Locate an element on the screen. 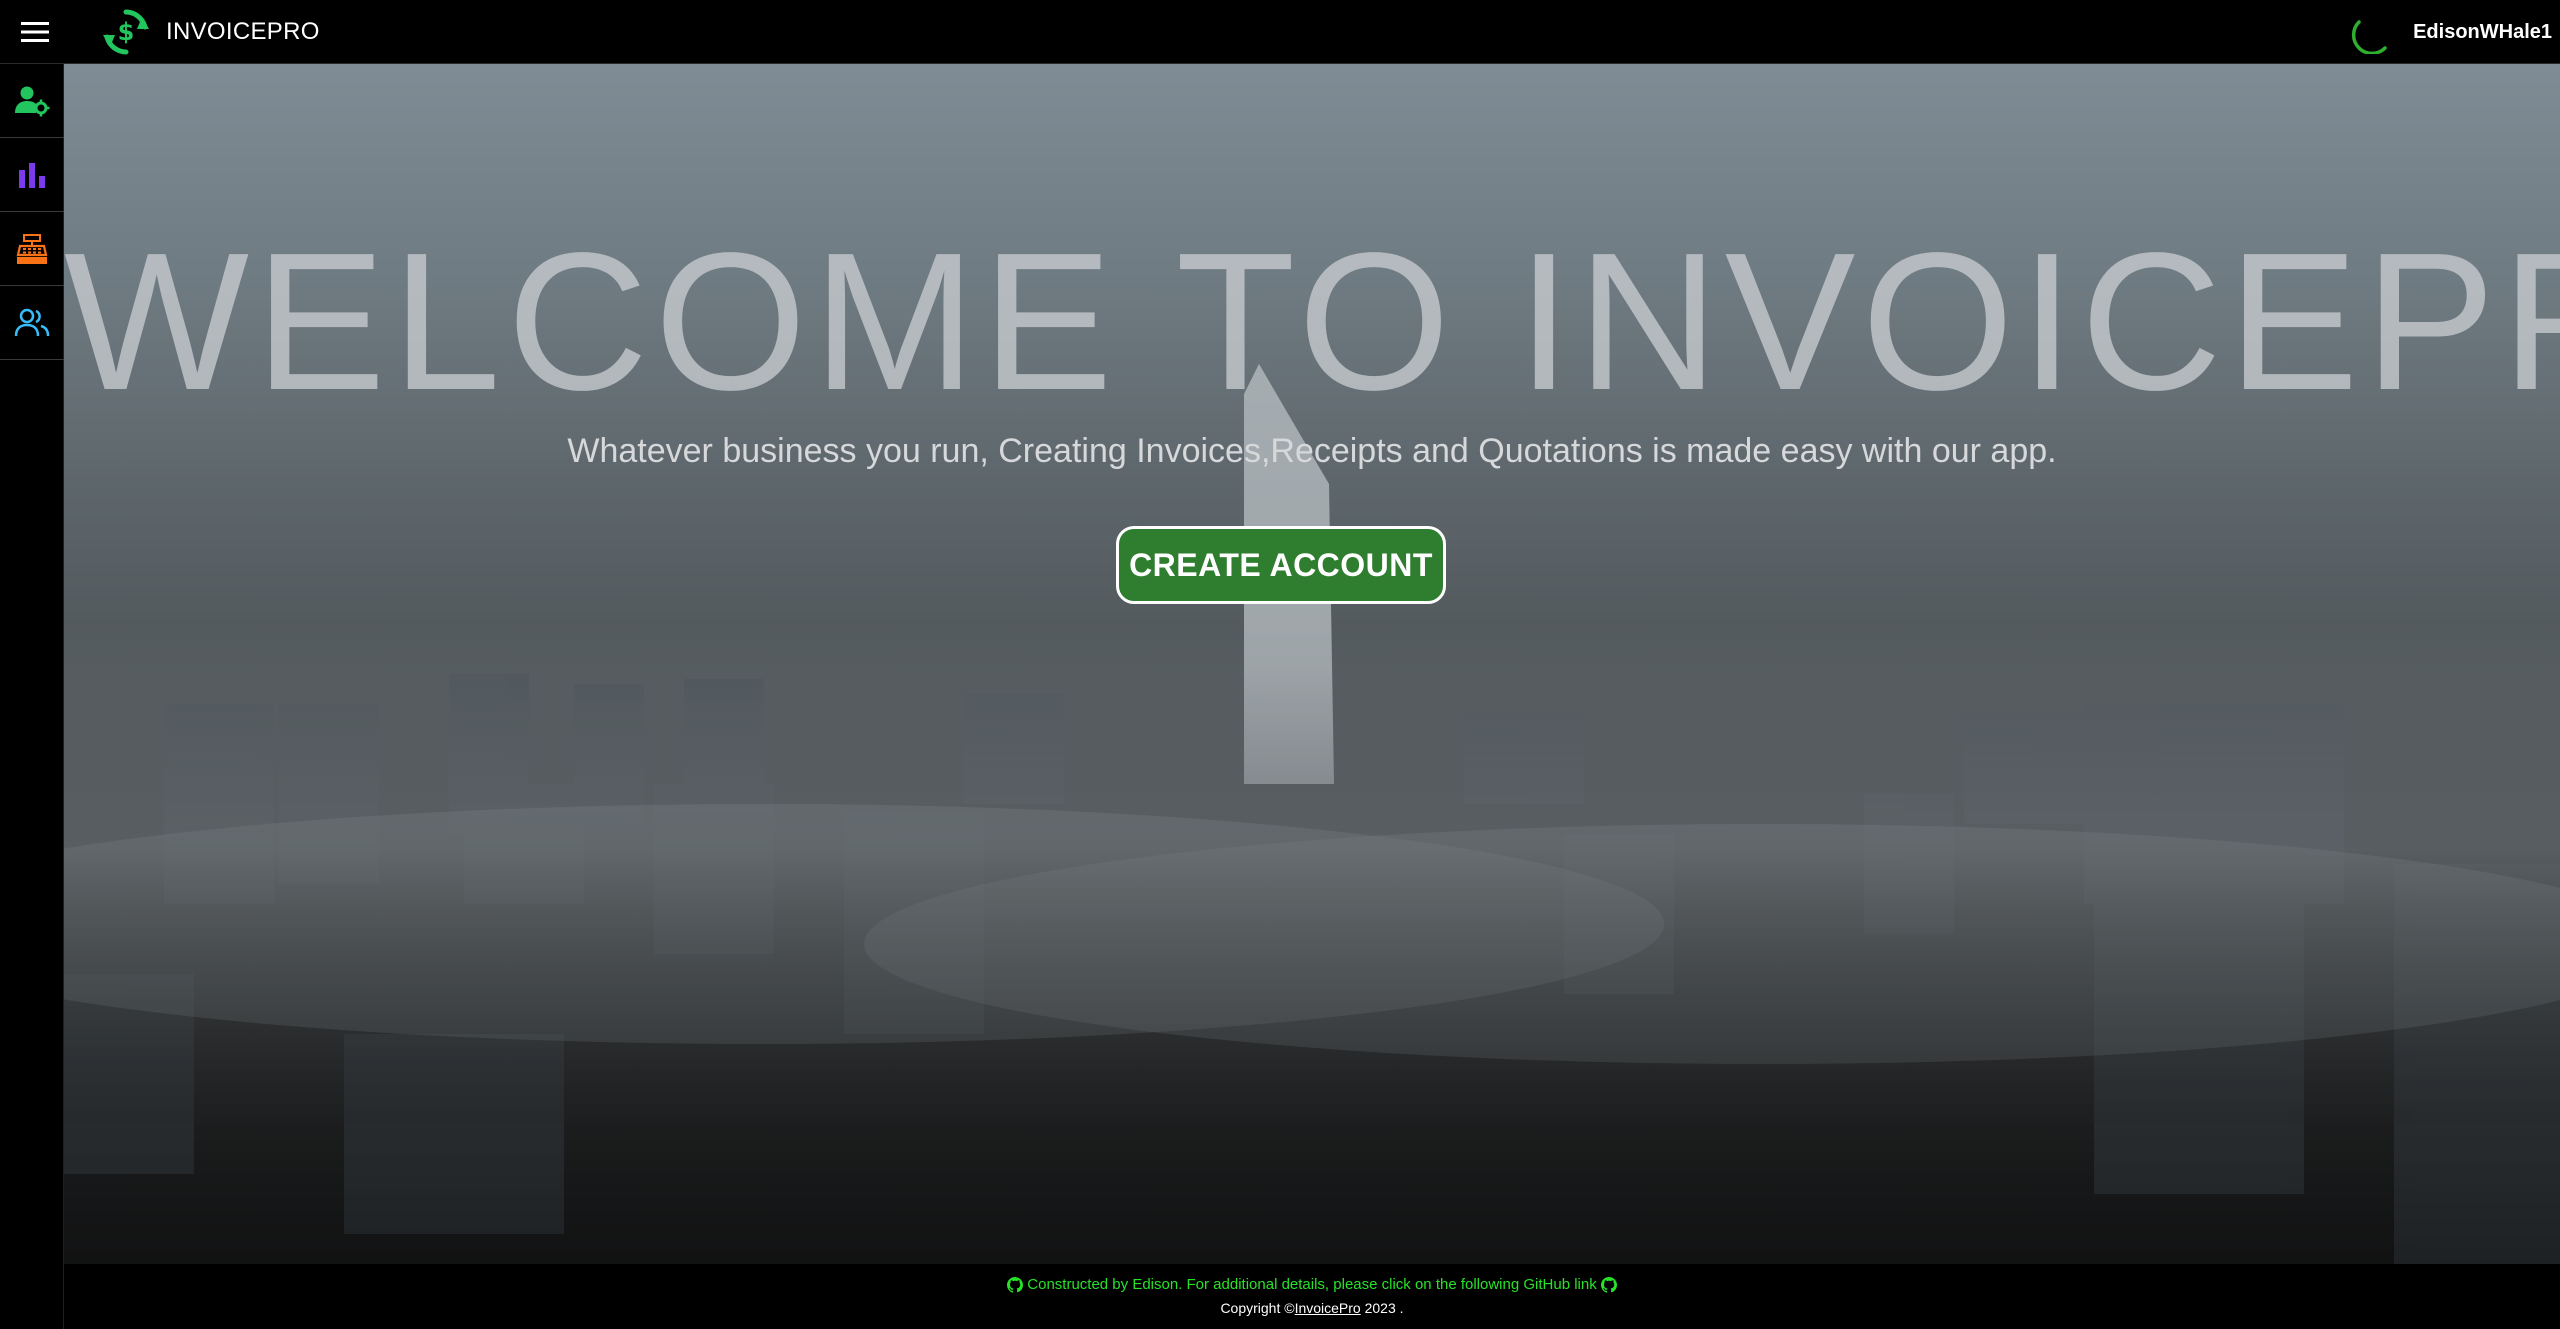 The height and width of the screenshot is (1329, 2560). user-area: EdisonWHale1 is located at coordinates (2451, 32).